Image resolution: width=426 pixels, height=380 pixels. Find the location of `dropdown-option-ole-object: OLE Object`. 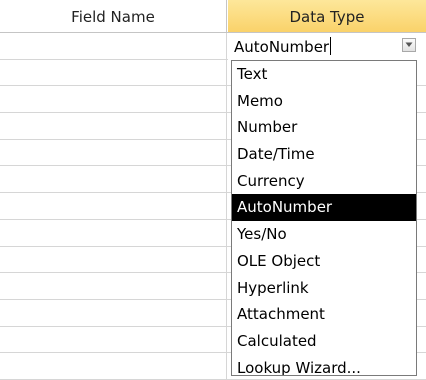

dropdown-option-ole-object: OLE Object is located at coordinates (324, 261).